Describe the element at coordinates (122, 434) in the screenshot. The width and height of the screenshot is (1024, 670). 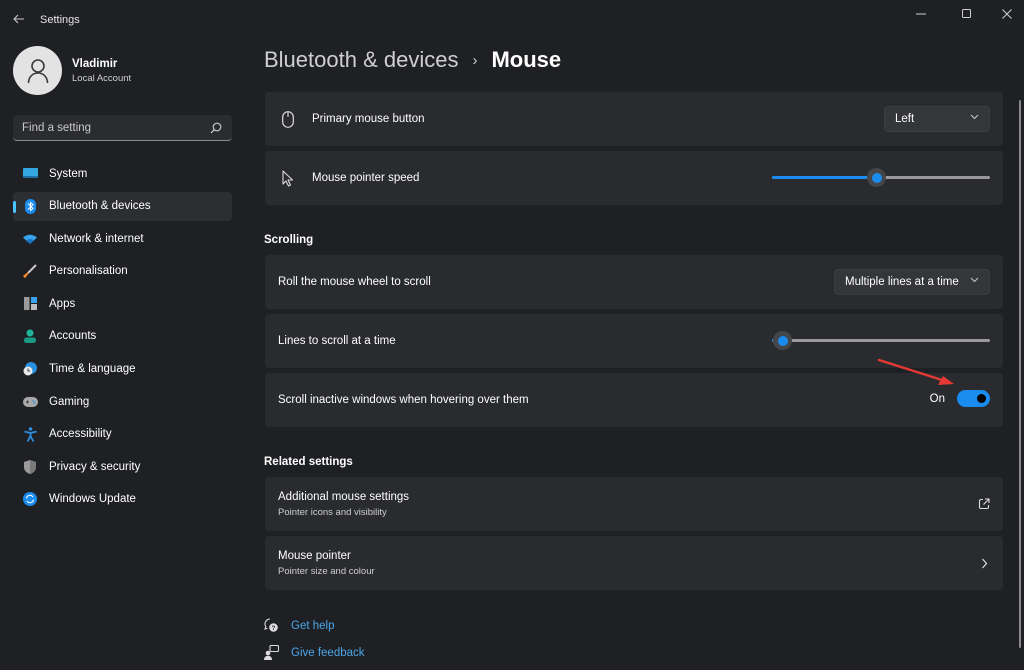
I see `sidebar-item-accessibility: Accessibility` at that location.